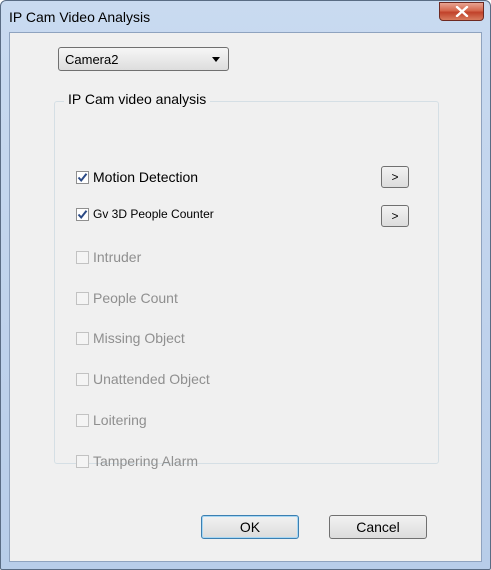 The image size is (491, 570). What do you see at coordinates (82, 420) in the screenshot?
I see `loitering-checkbox` at bounding box center [82, 420].